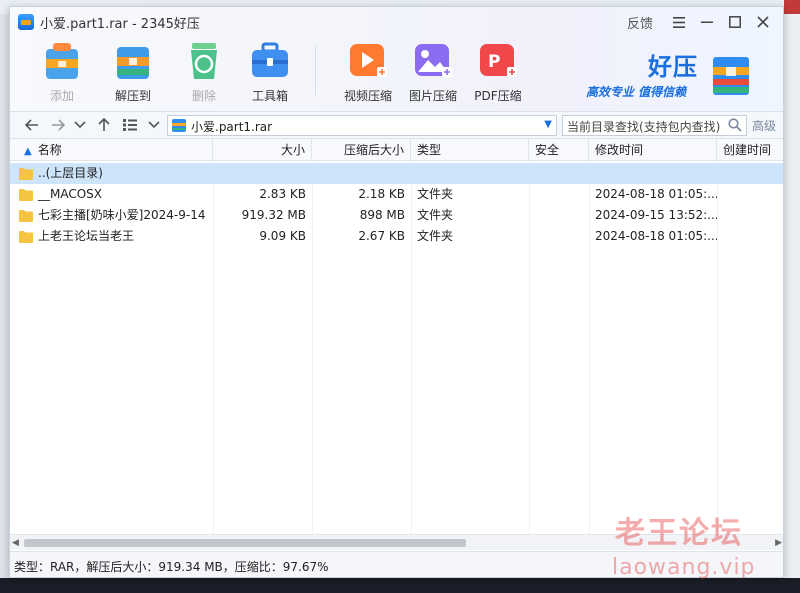 This screenshot has width=800, height=593. Describe the element at coordinates (70, 173) in the screenshot. I see `cell-name: ..(上层目录)` at that location.